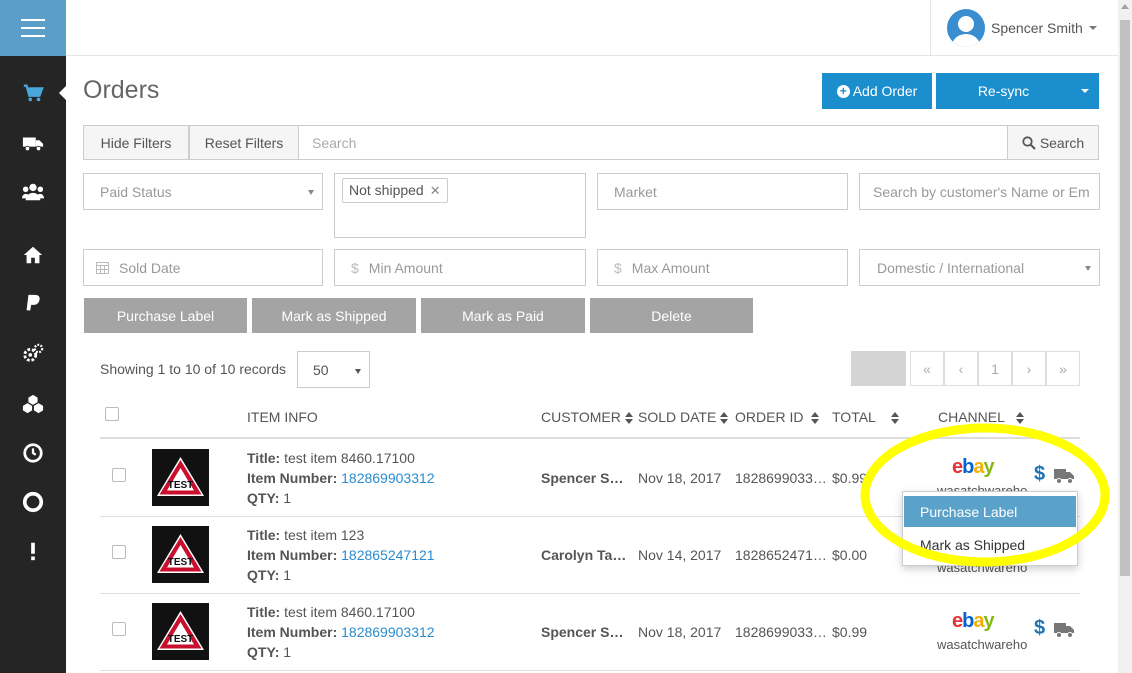 The image size is (1132, 673). Describe the element at coordinates (1063, 368) in the screenshot. I see `last-page-button: »` at that location.